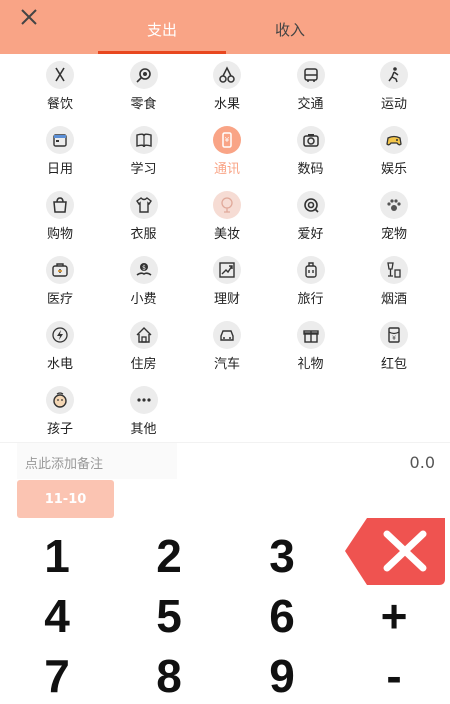 The image size is (450, 704). What do you see at coordinates (29, 19) in the screenshot?
I see `close-icon` at bounding box center [29, 19].